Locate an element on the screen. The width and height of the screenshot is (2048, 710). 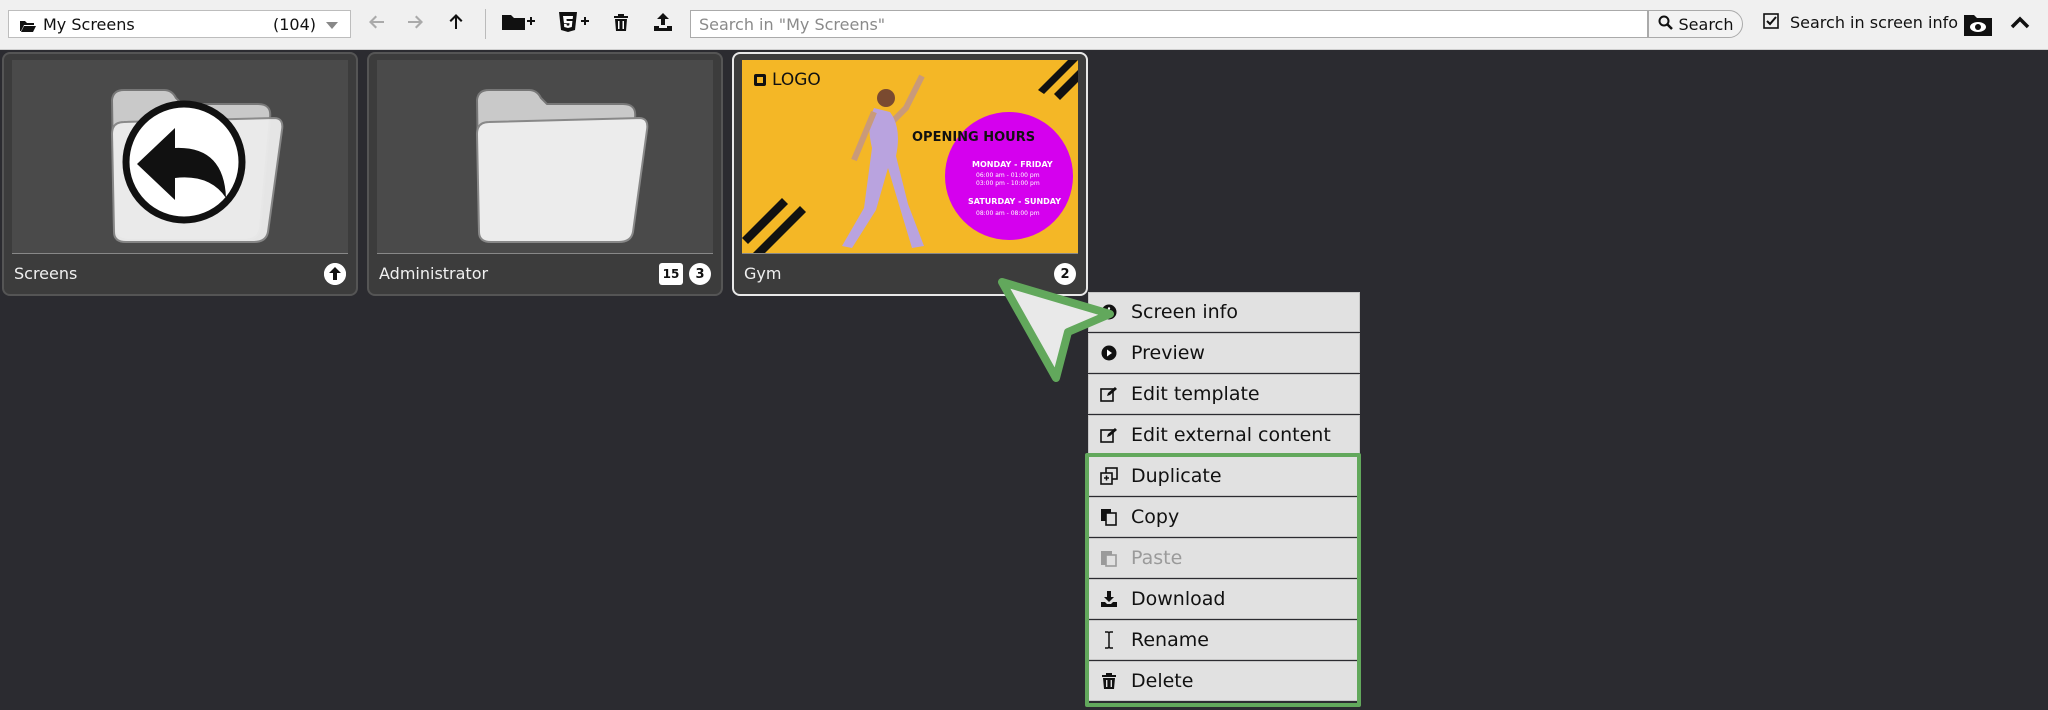
decor-stripes is located at coordinates (1058, 80).